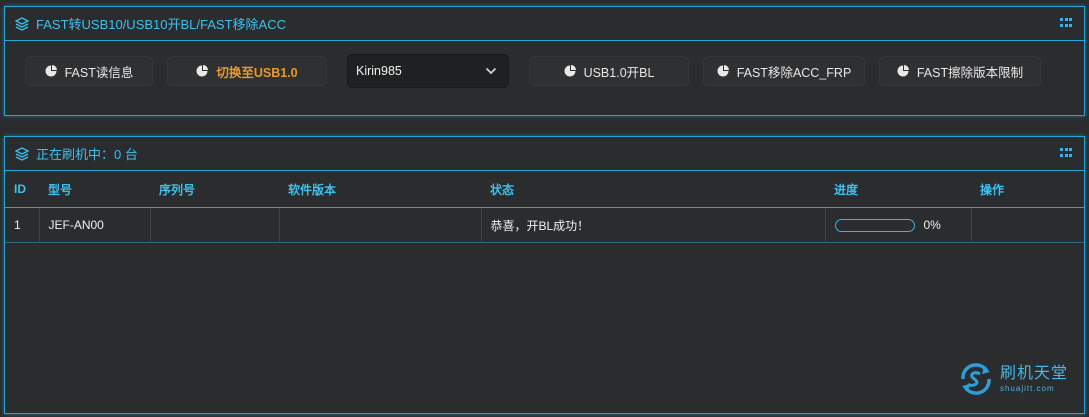 This screenshot has width=1089, height=417. Describe the element at coordinates (1027, 225) in the screenshot. I see `cell-action` at that location.